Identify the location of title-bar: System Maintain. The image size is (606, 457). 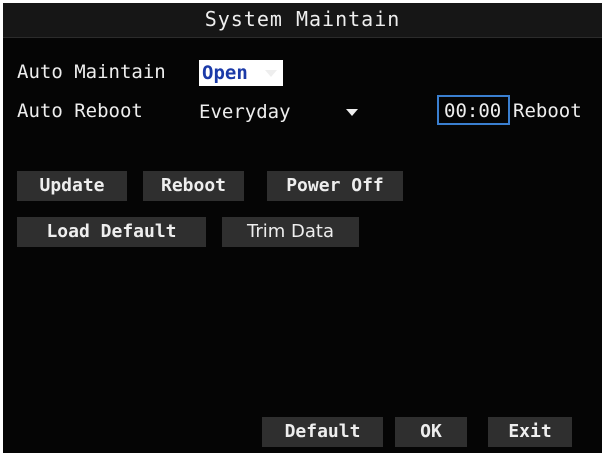
(302, 20).